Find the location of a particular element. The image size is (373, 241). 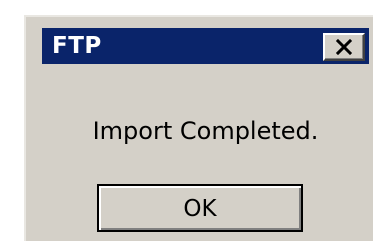

dialog-titlebar: FTP is located at coordinates (205, 46).